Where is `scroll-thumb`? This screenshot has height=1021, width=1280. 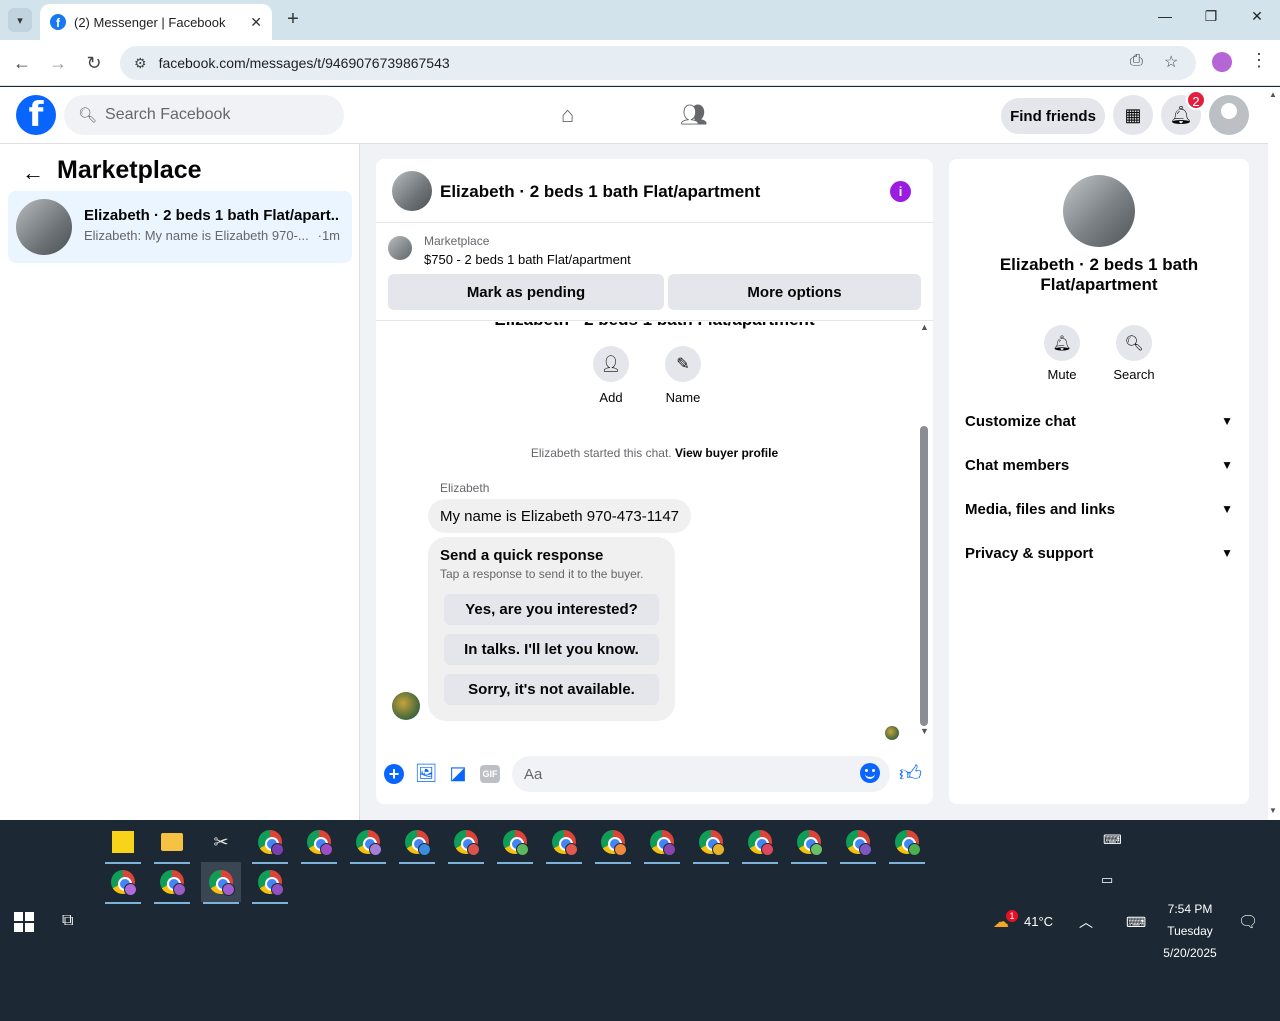 scroll-thumb is located at coordinates (924, 576).